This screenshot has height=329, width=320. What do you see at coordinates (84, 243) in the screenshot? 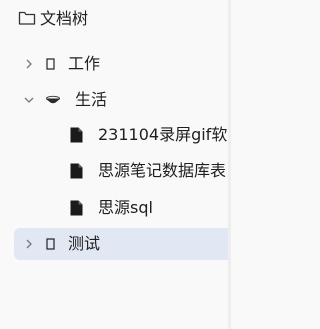
I see `tree-item-label: 测试` at bounding box center [84, 243].